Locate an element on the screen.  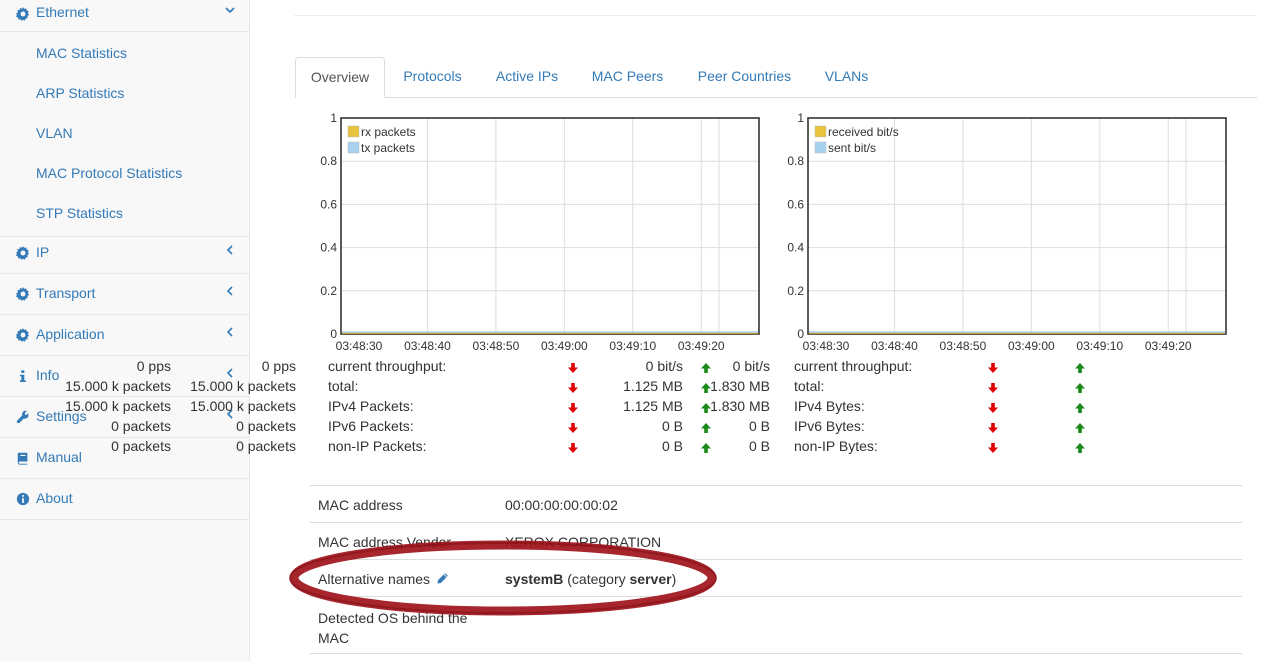
stat-tx-value: 0 packets is located at coordinates (266, 426).